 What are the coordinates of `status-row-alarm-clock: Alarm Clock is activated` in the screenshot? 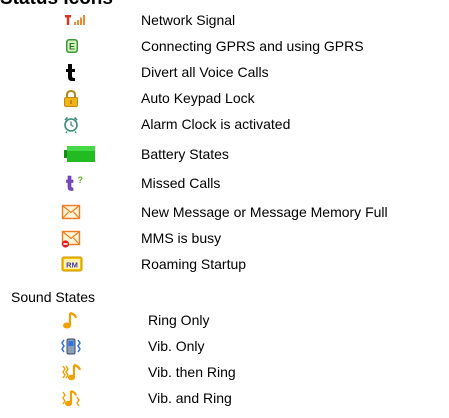 It's located at (224, 127).